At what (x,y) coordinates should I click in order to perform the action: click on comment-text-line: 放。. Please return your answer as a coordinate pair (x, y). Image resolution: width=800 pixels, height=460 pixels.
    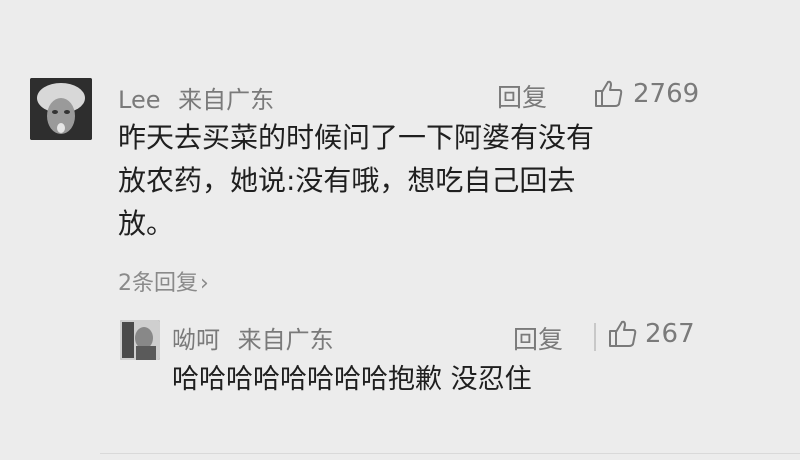
    Looking at the image, I should click on (146, 223).